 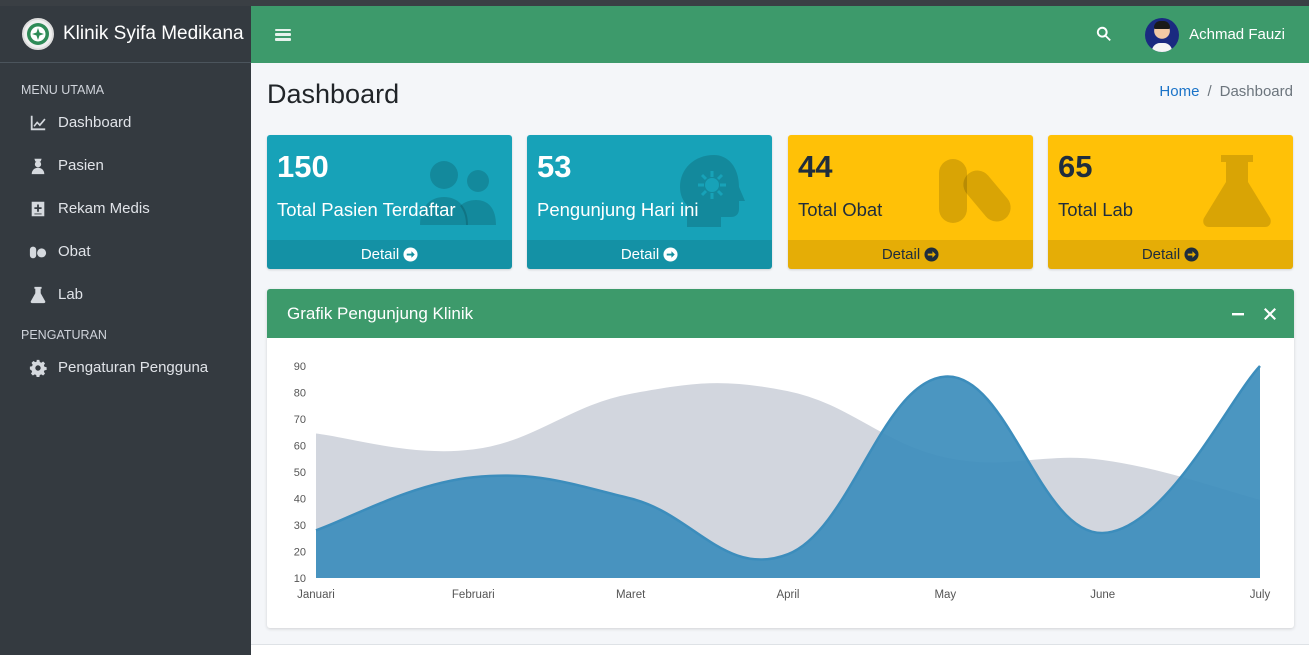 I want to click on brand-name: Klinik Syifa Medikana, so click(x=153, y=33).